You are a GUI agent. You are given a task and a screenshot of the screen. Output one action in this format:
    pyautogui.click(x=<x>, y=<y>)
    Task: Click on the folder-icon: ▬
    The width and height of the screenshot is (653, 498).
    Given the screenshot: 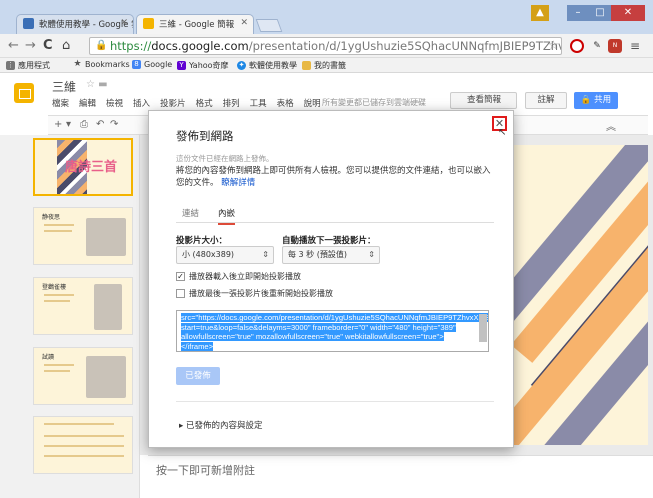 What is the action you would take?
    pyautogui.click(x=102, y=84)
    